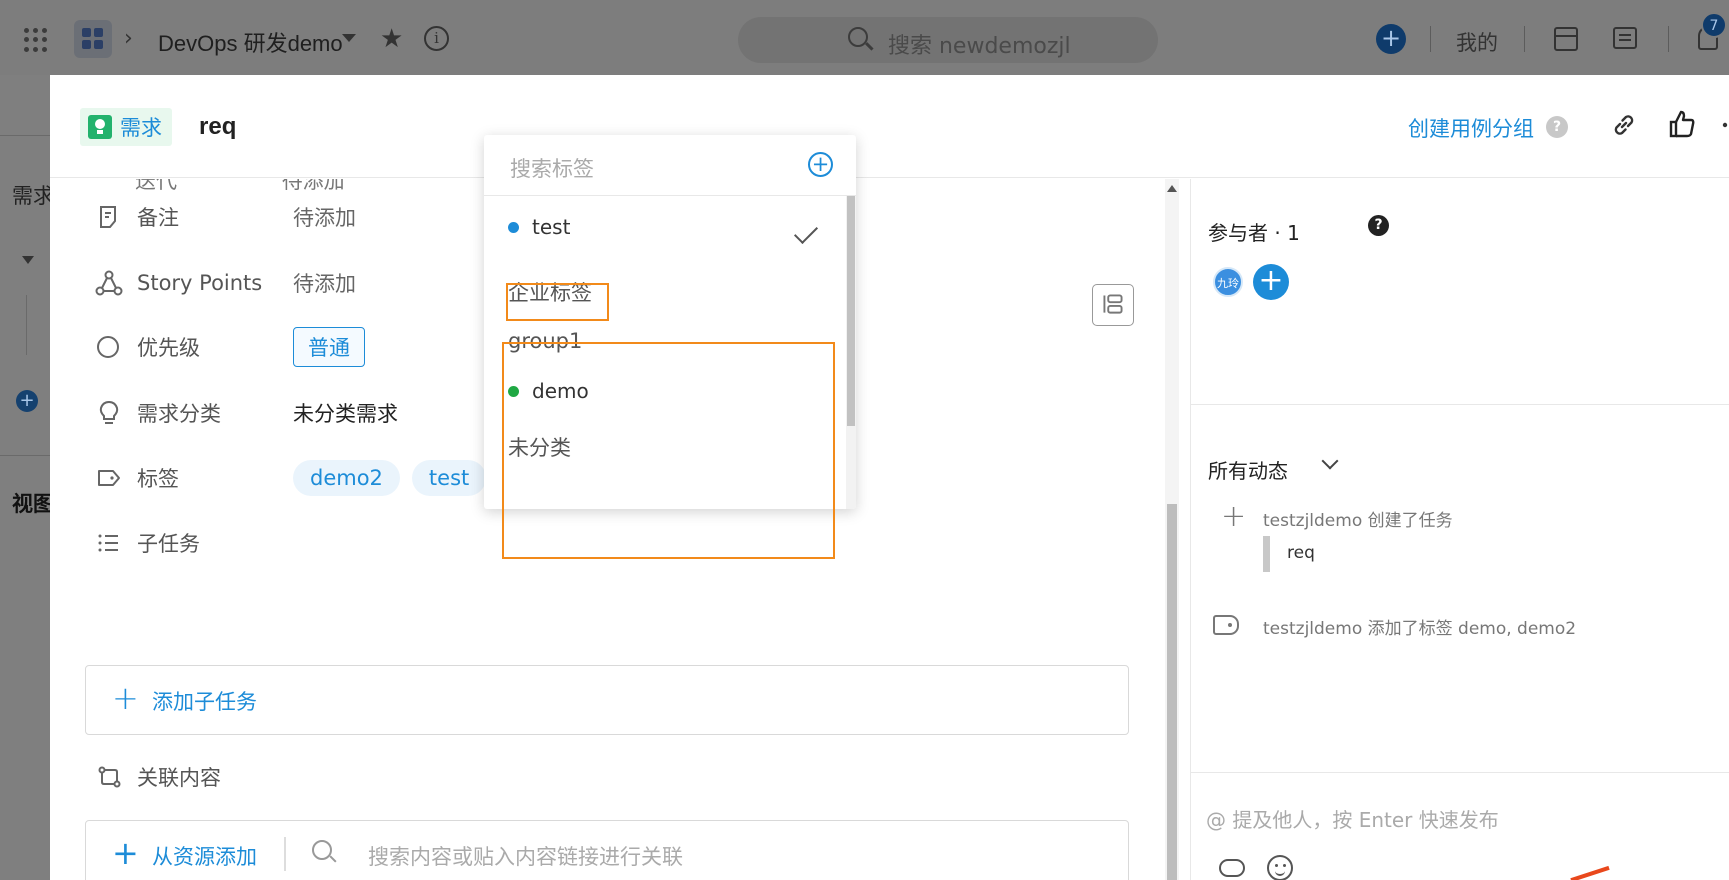  Describe the element at coordinates (1625, 38) in the screenshot. I see `message-icon` at that location.